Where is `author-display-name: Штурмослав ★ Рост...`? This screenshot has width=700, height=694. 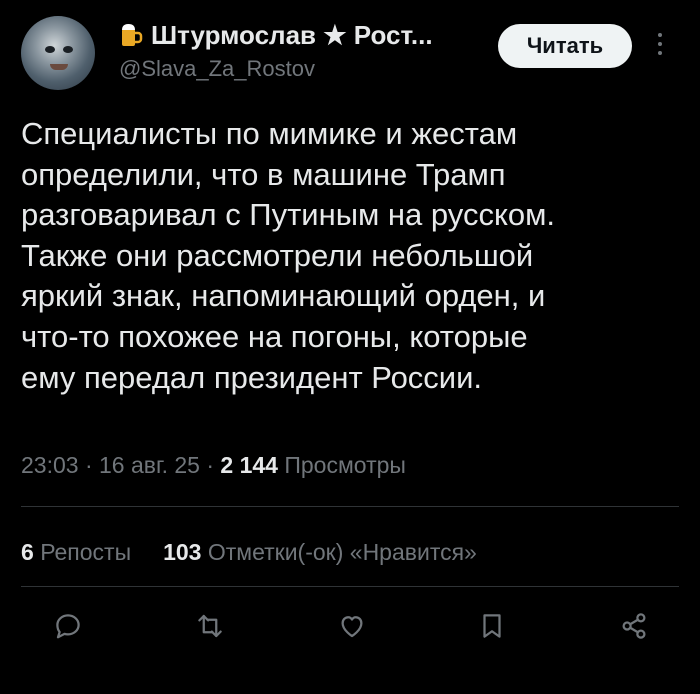
author-display-name: Штурмослав ★ Рост... is located at coordinates (292, 35).